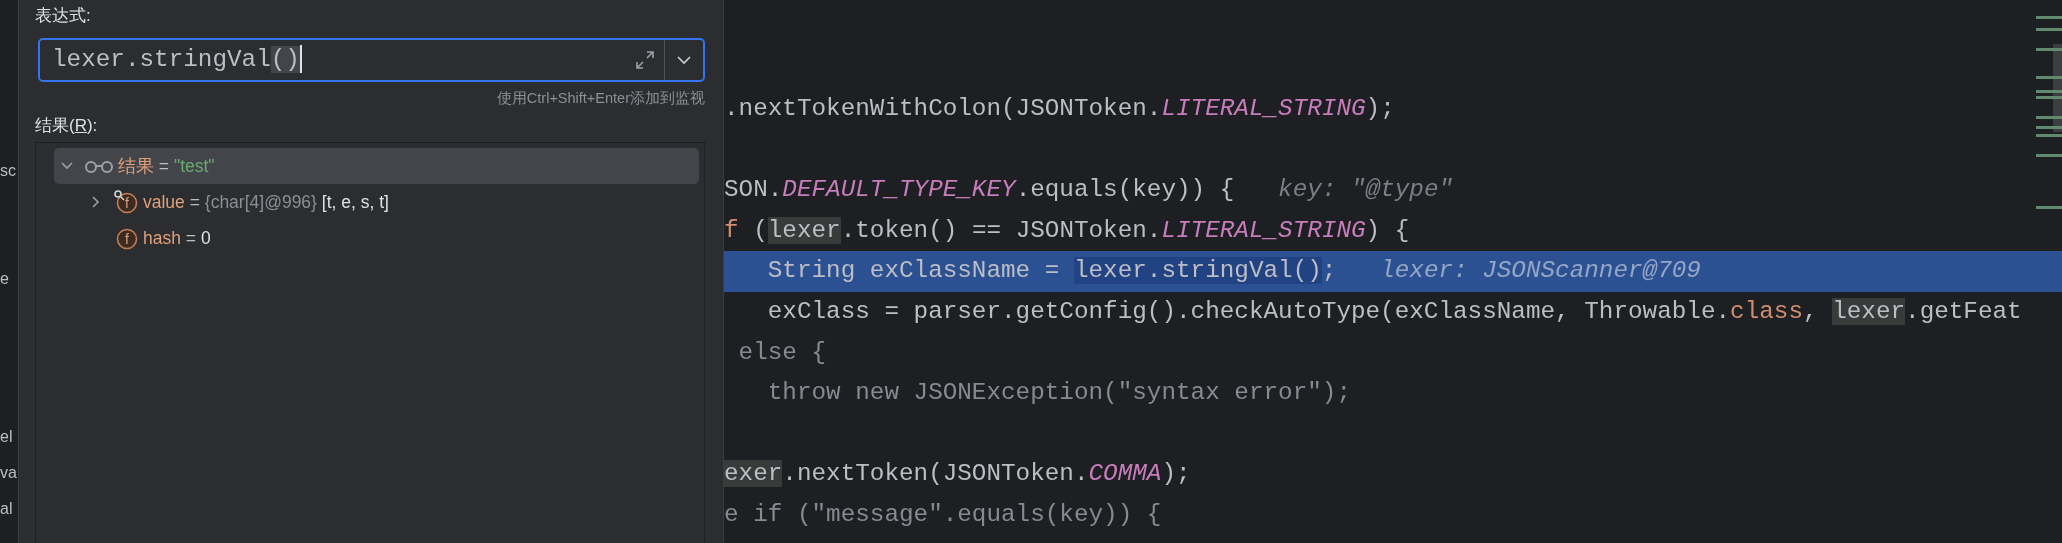 The width and height of the screenshot is (2062, 543). I want to click on tree-row: f value = {char[4]@996} [t, e, s, t], so click(376, 202).